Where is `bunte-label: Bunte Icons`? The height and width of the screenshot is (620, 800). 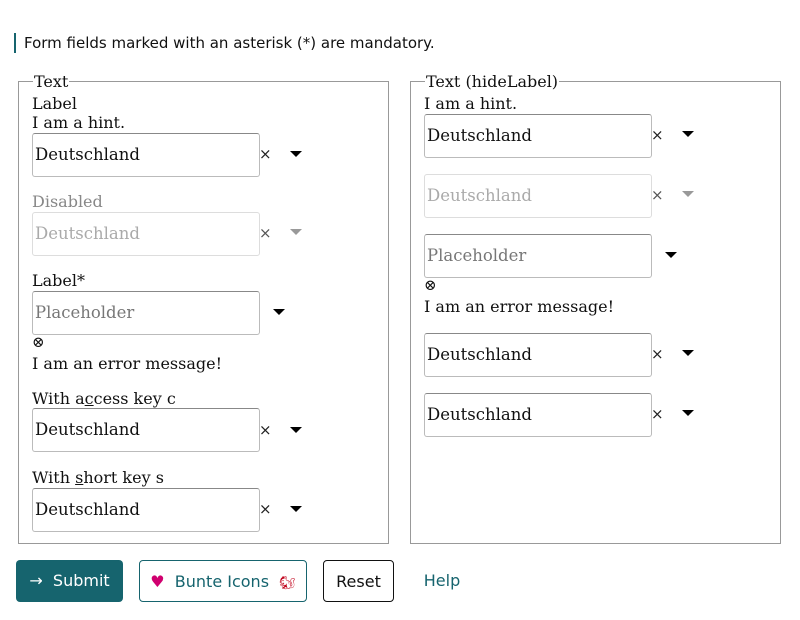
bunte-label: Bunte Icons is located at coordinates (222, 581).